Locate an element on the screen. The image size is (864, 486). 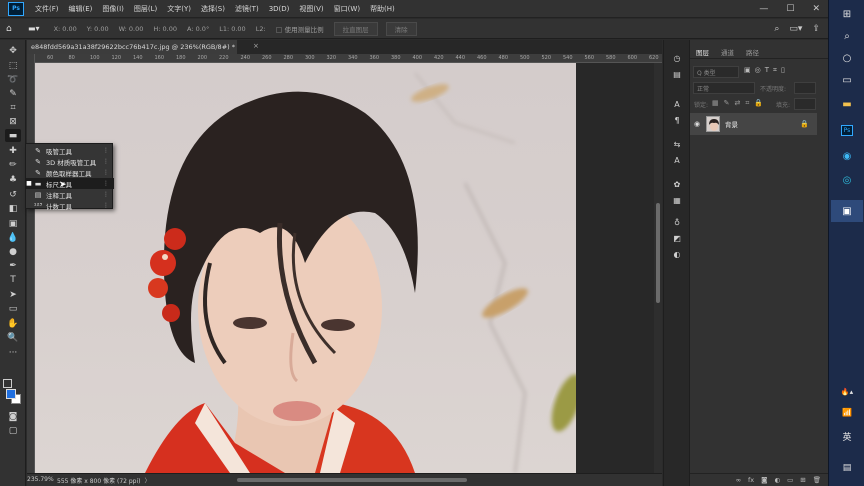
menu-view: 视图(V) is located at coordinates (311, 9).